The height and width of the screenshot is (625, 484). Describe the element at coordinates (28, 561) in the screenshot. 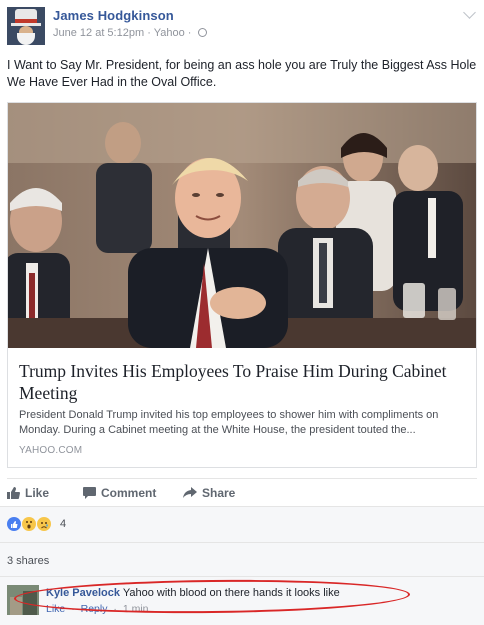

I see `share-count: 3 shares` at that location.